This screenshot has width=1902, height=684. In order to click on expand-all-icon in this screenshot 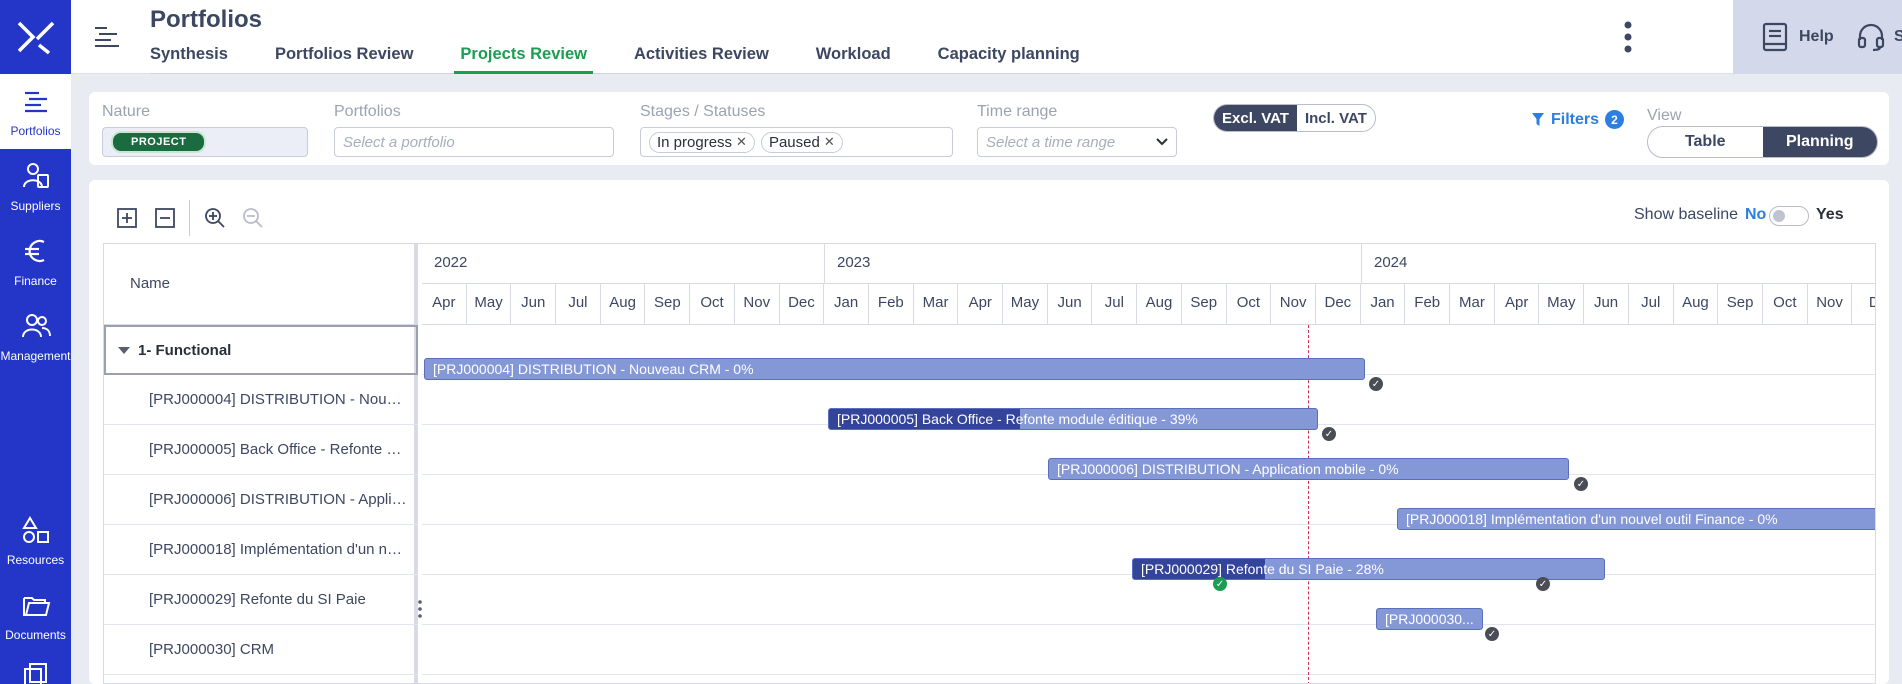, I will do `click(127, 218)`.